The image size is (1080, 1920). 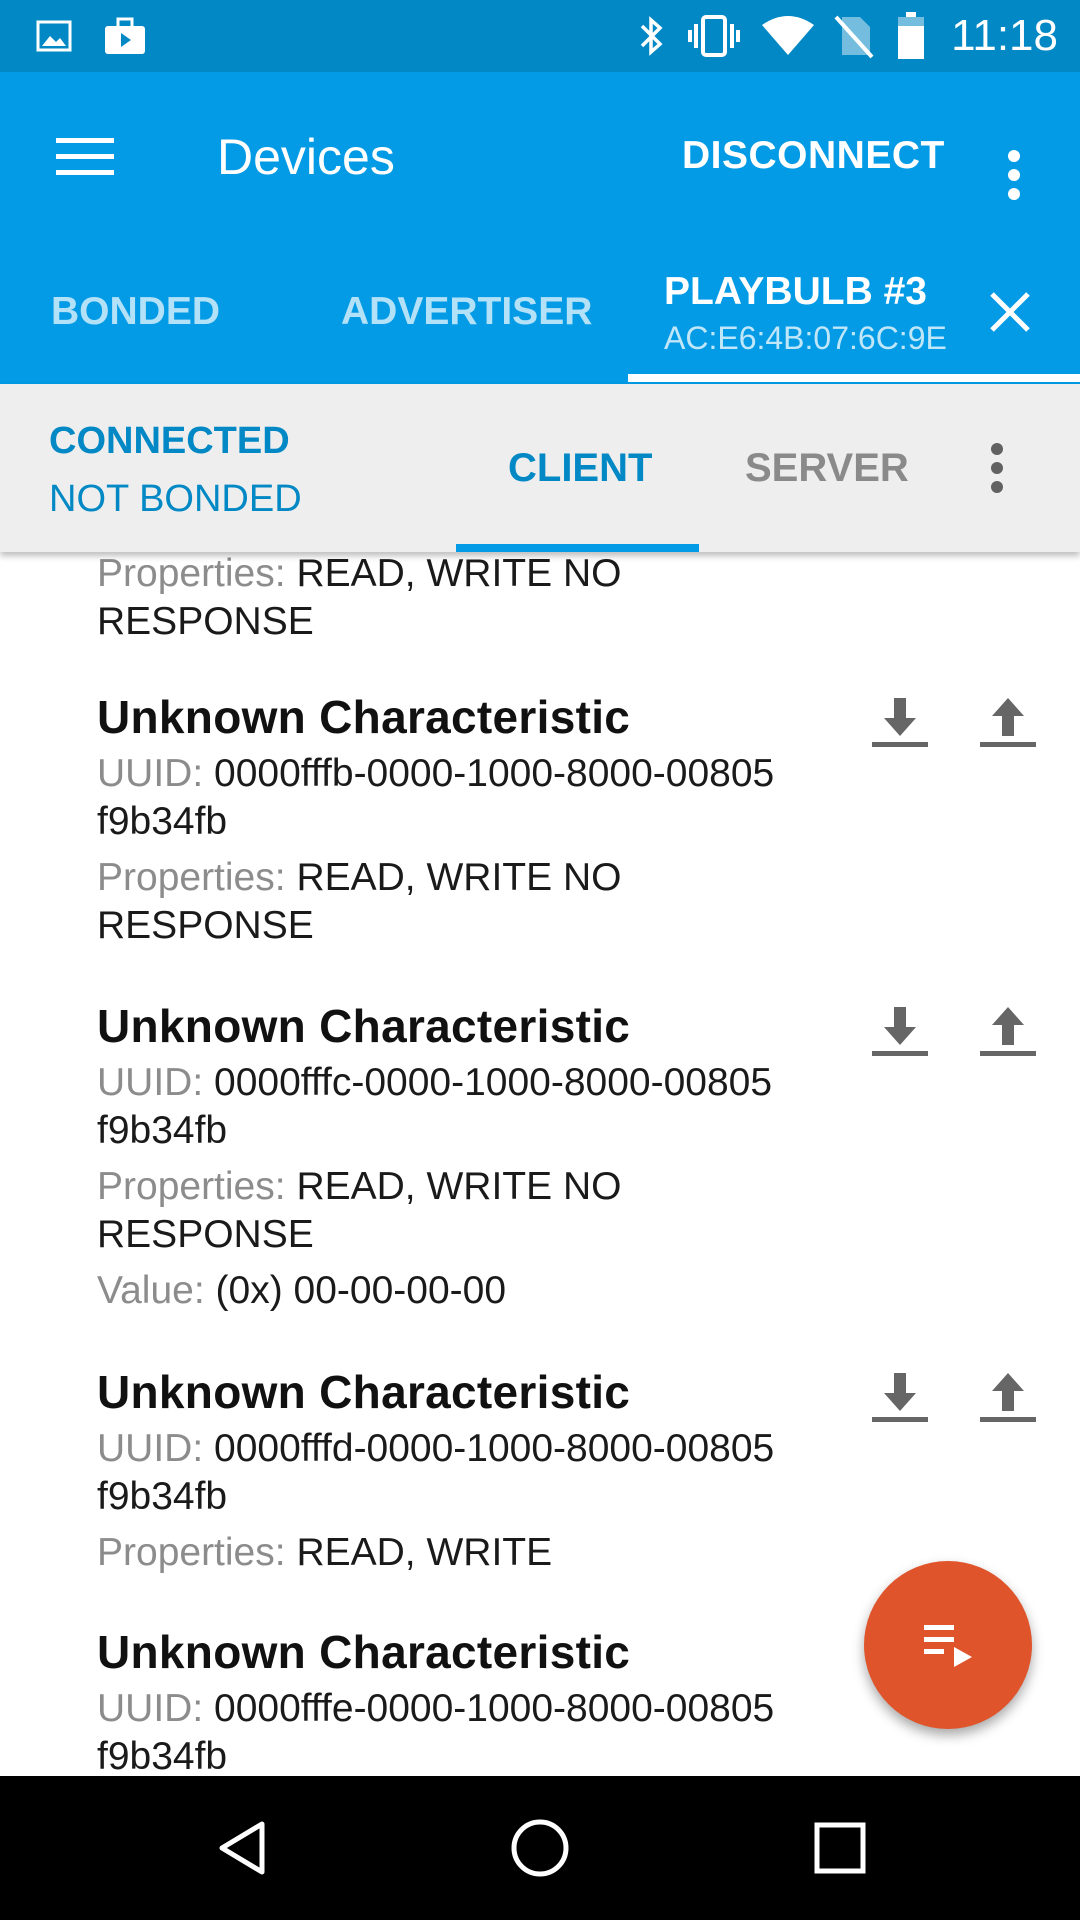 What do you see at coordinates (840, 1848) in the screenshot?
I see `recents-icon` at bounding box center [840, 1848].